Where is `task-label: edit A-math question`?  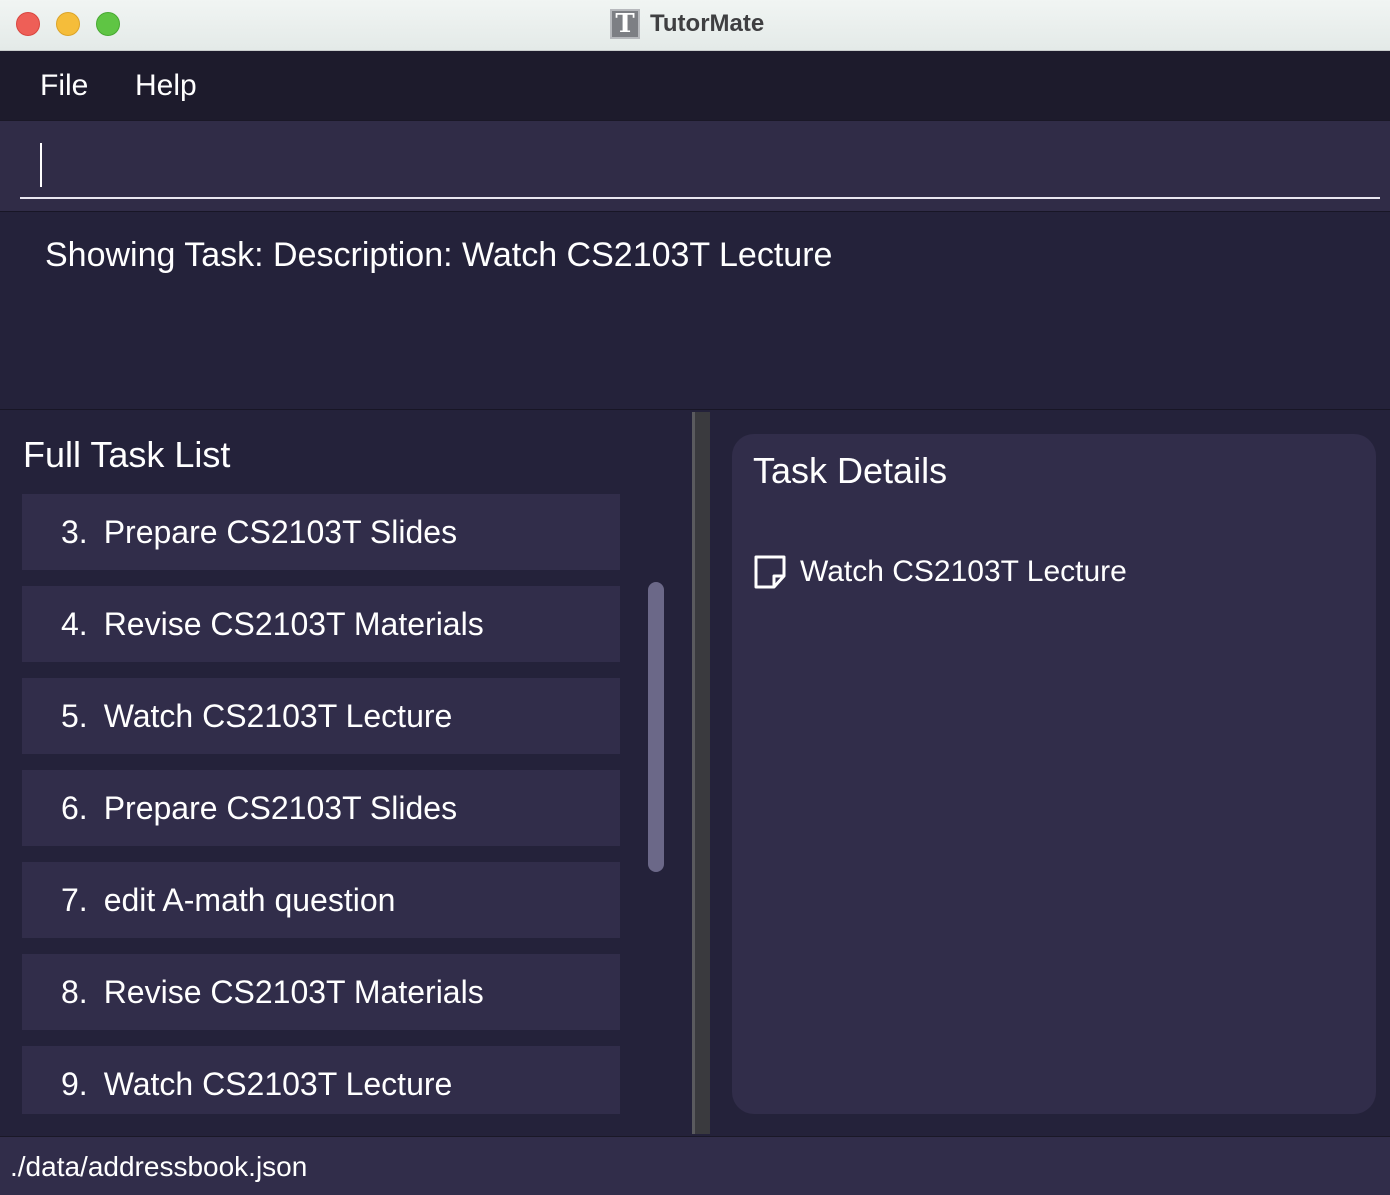 task-label: edit A-math question is located at coordinates (249, 899).